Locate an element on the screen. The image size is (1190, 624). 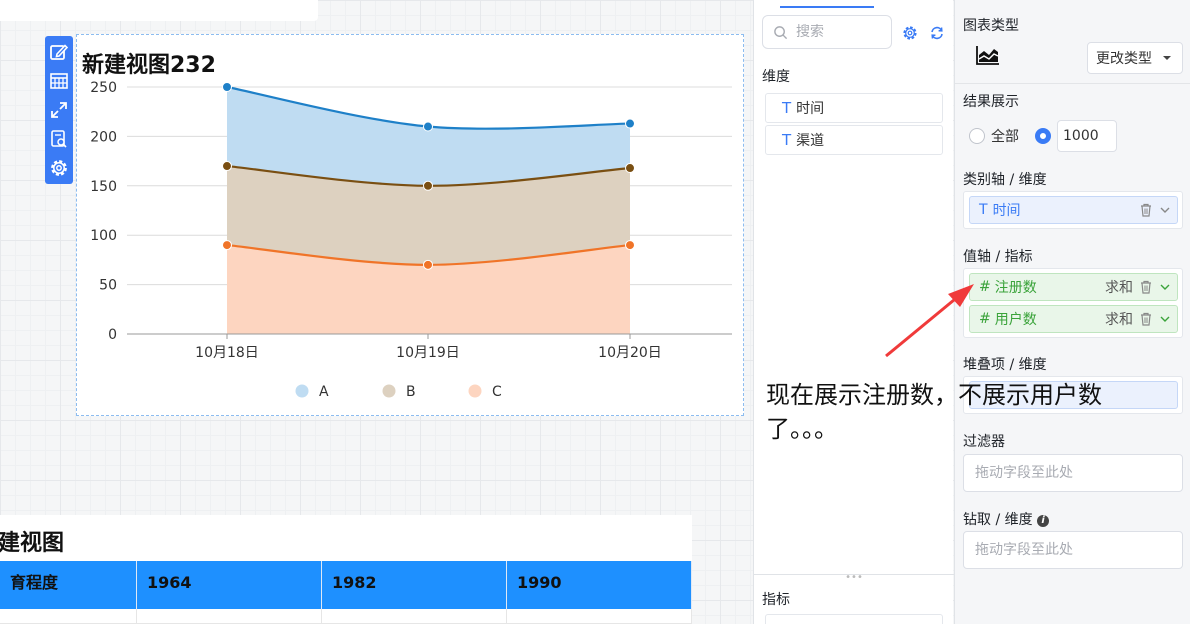
stack-label: 堆叠项 / 维度 is located at coordinates (1005, 365).